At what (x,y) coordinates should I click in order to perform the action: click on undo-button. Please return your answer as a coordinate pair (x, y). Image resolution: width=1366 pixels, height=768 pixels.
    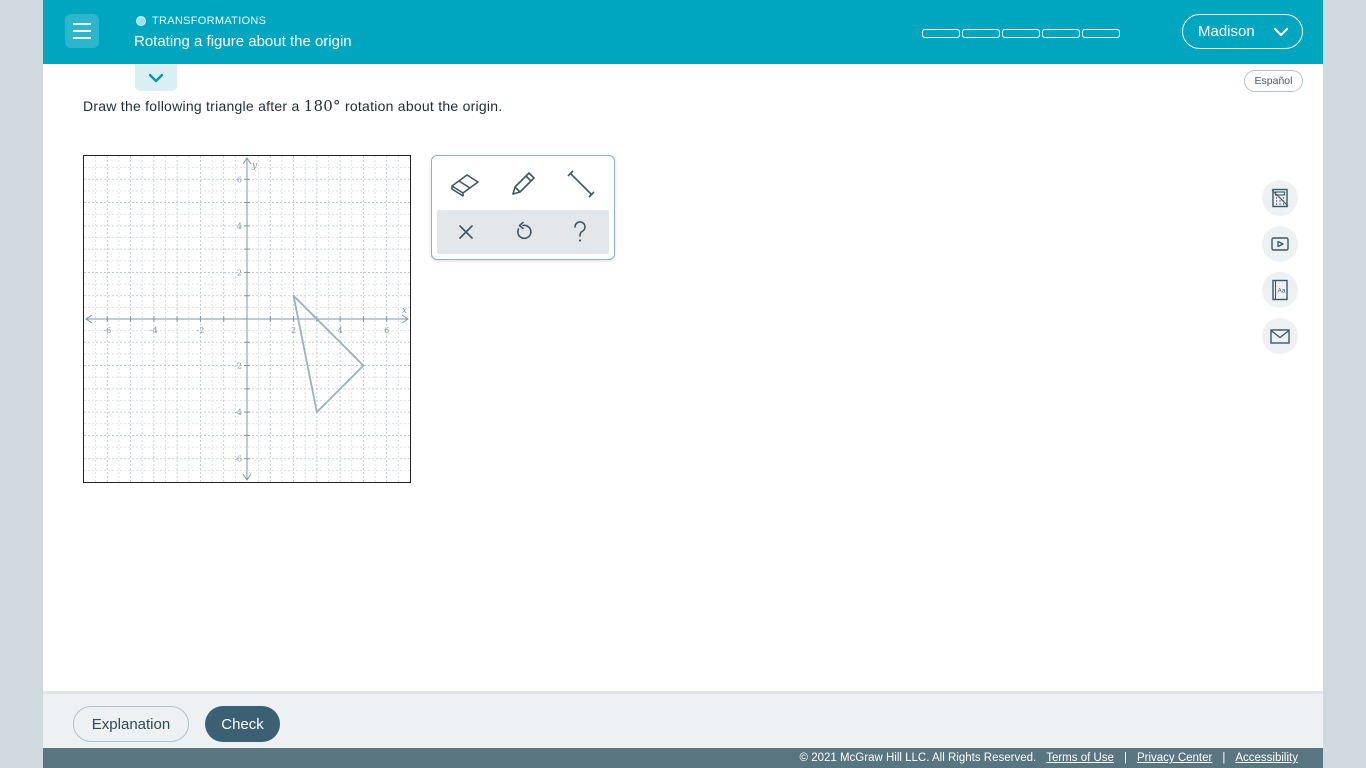
    Looking at the image, I should click on (523, 232).